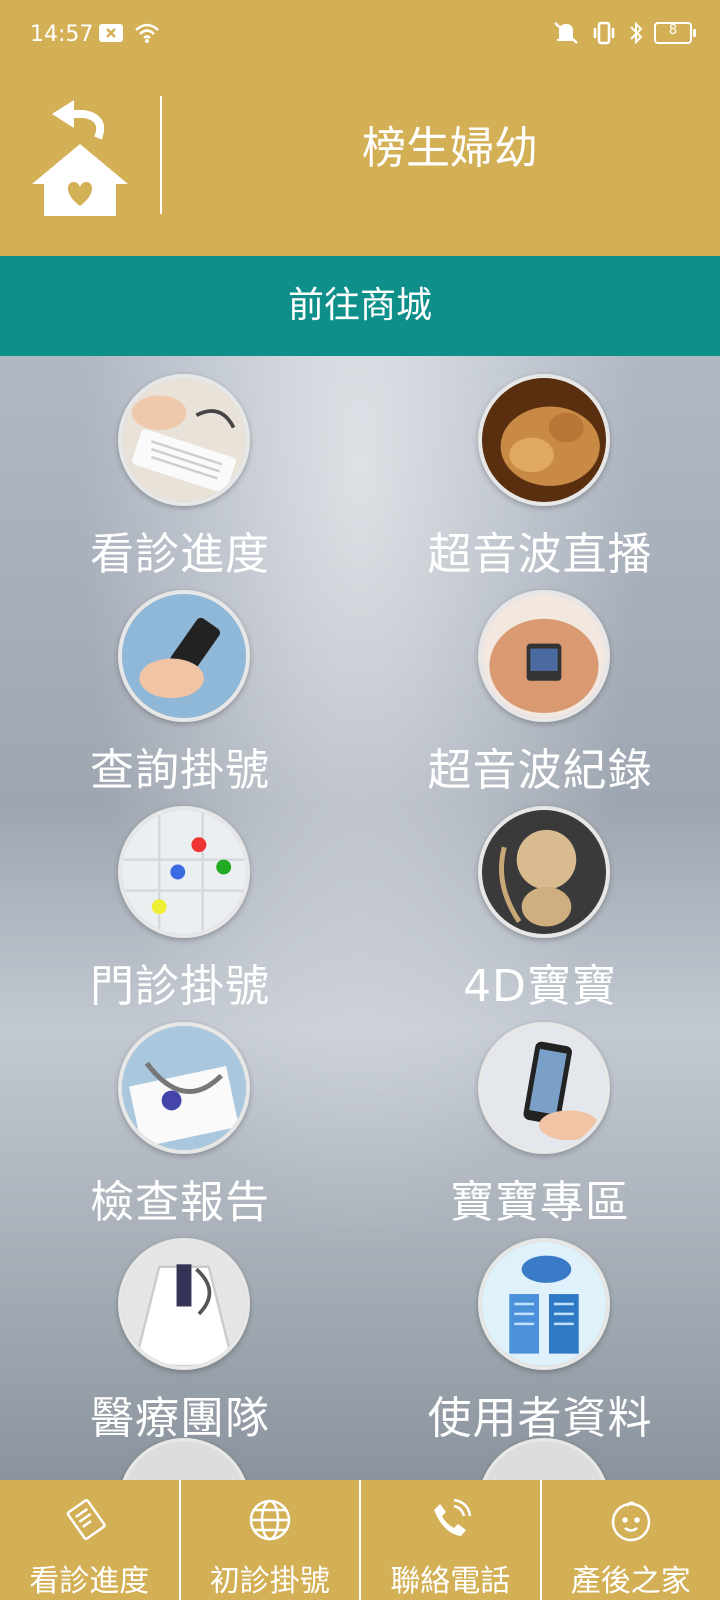 The height and width of the screenshot is (1600, 720). What do you see at coordinates (111, 33) in the screenshot?
I see `notification-icon` at bounding box center [111, 33].